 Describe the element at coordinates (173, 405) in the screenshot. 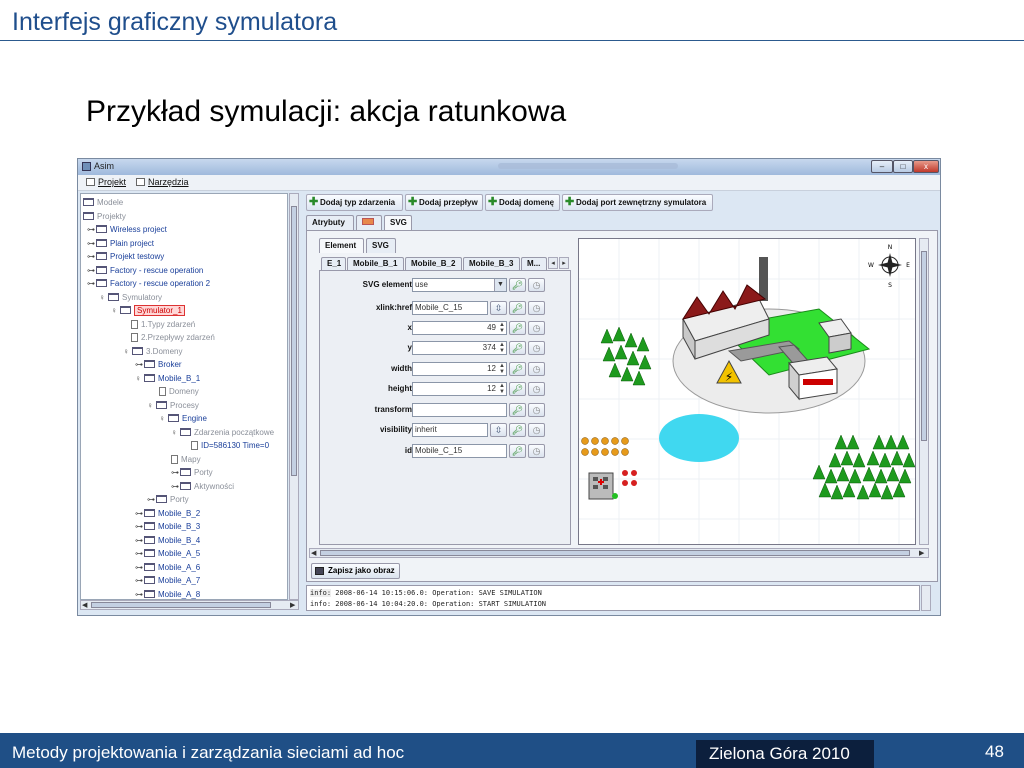

I see `tree-item: ♀ Procesy` at that location.